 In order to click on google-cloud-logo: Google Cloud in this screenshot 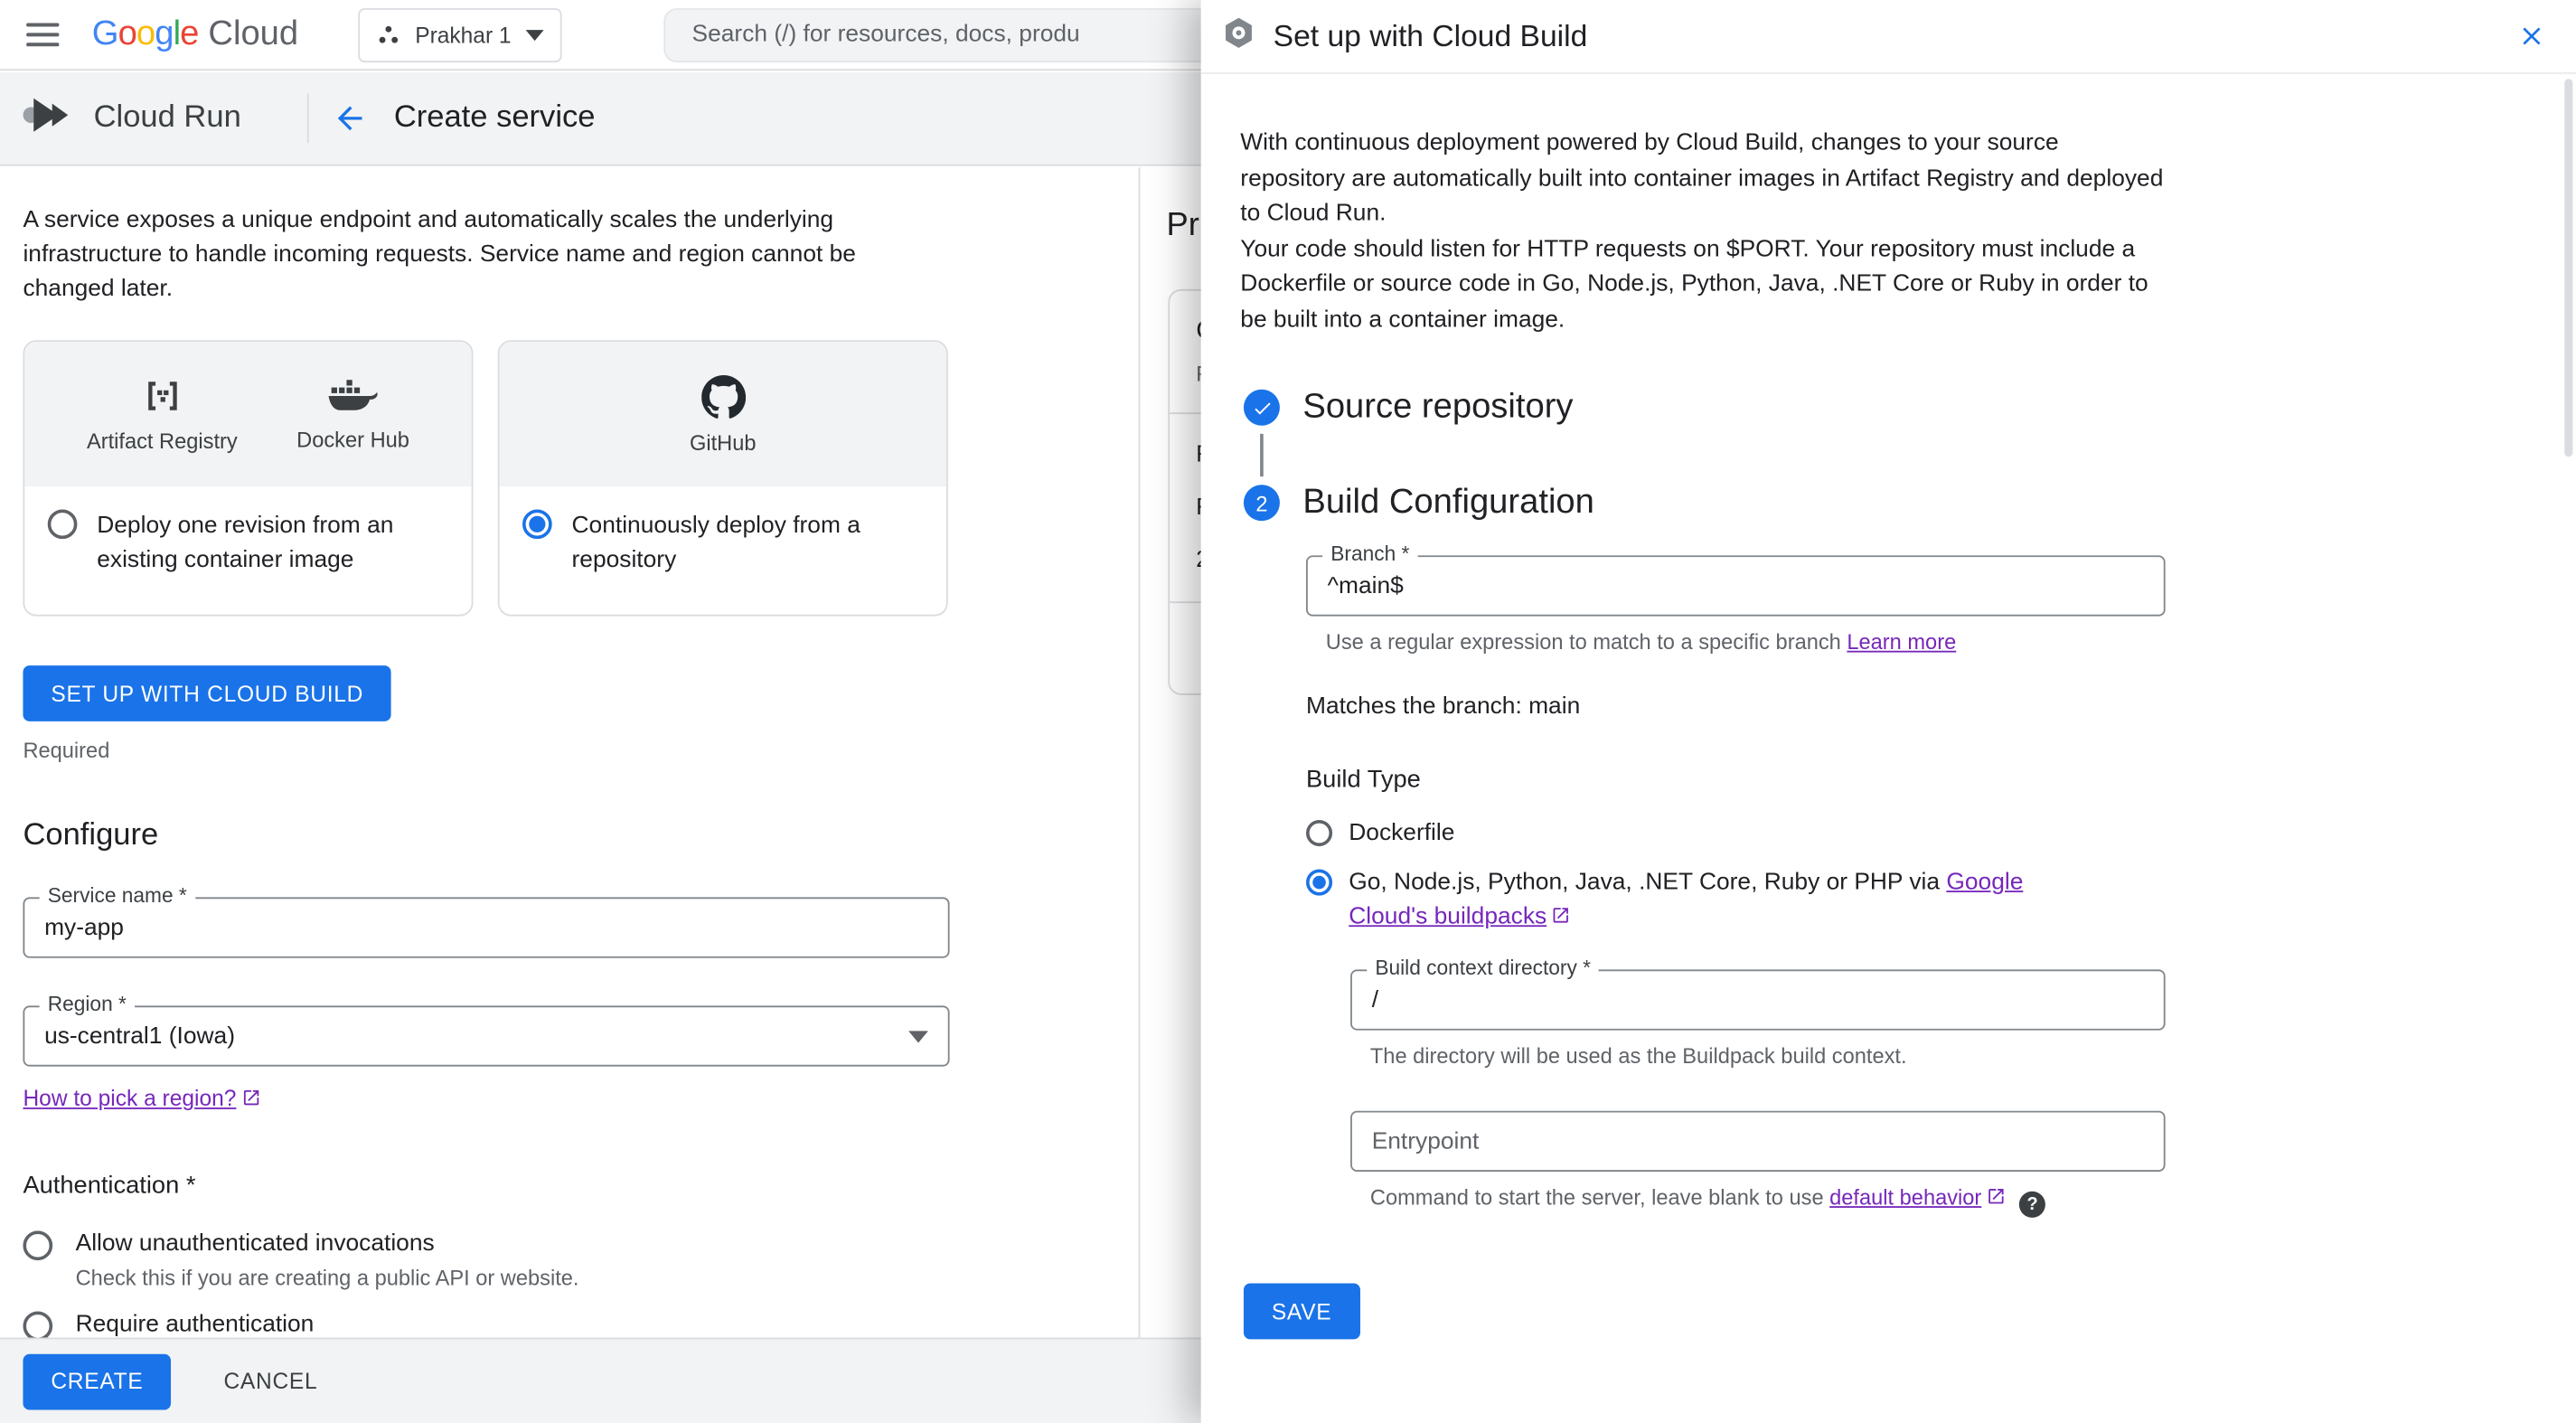, I will do `click(195, 34)`.